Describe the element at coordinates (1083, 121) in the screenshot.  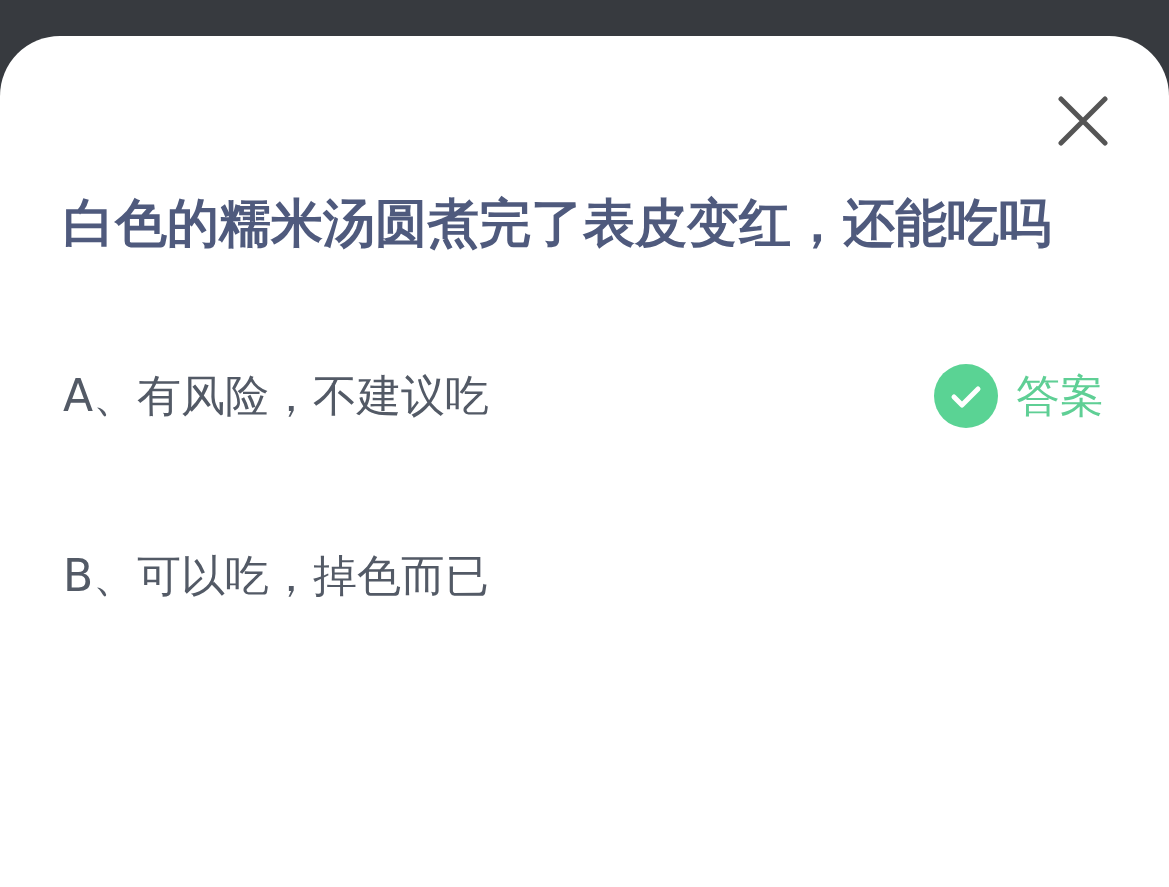
I see `close-icon` at that location.